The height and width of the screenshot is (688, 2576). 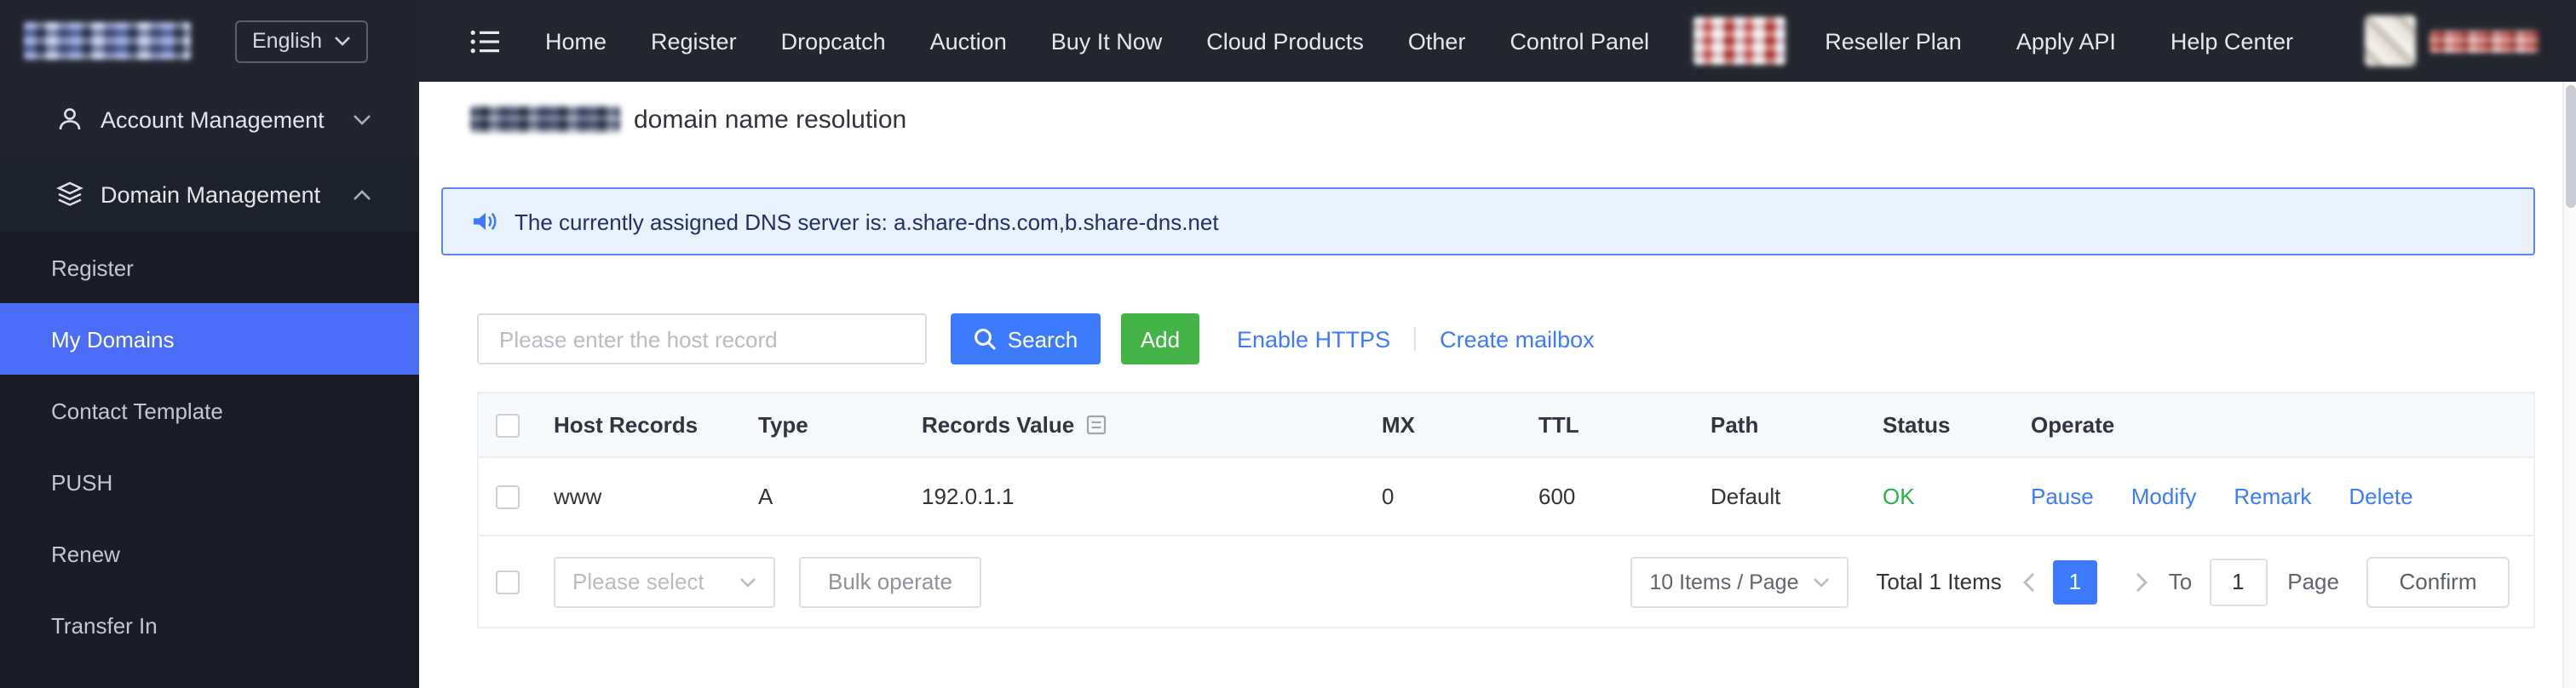 I want to click on search-button: Search, so click(x=1026, y=339).